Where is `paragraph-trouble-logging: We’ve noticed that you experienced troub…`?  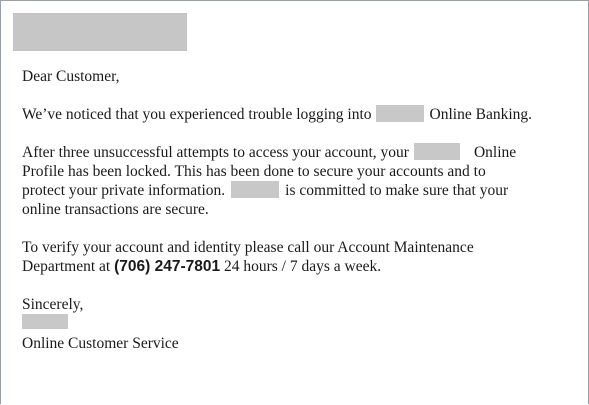 paragraph-trouble-logging: We’ve noticed that you experienced troub… is located at coordinates (305, 114).